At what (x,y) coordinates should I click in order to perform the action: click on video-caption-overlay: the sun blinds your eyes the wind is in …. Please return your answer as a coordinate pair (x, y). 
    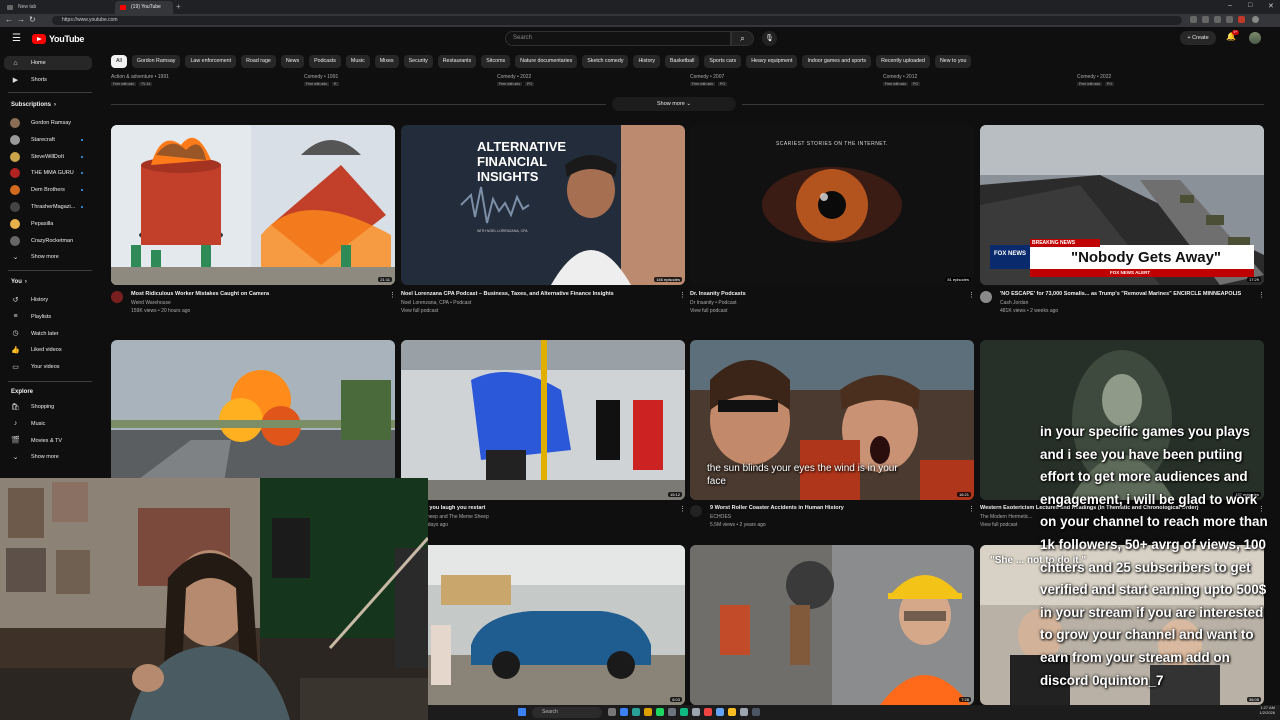
    Looking at the image, I should click on (802, 475).